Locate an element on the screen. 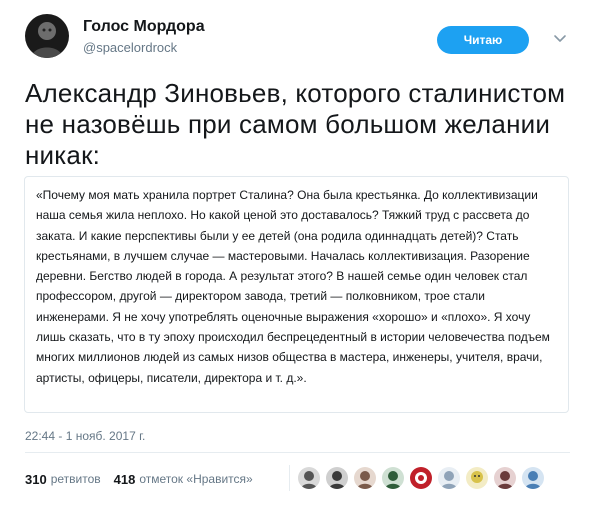 This screenshot has height=514, width=600. liker-avatar-9-icon is located at coordinates (533, 478).